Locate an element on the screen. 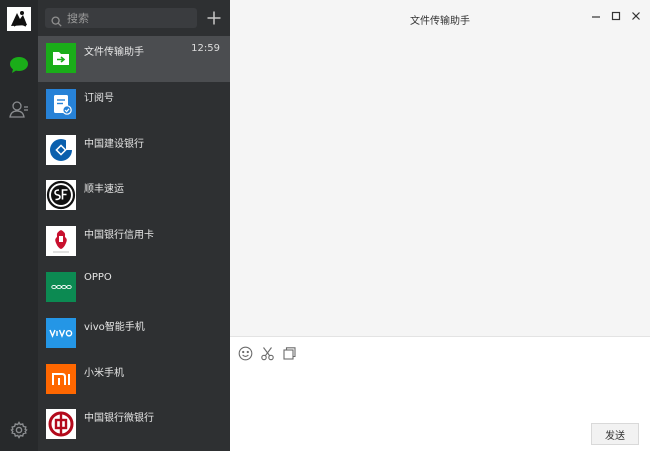 The width and height of the screenshot is (650, 451). chat-item-name: 订阅号 is located at coordinates (99, 98).